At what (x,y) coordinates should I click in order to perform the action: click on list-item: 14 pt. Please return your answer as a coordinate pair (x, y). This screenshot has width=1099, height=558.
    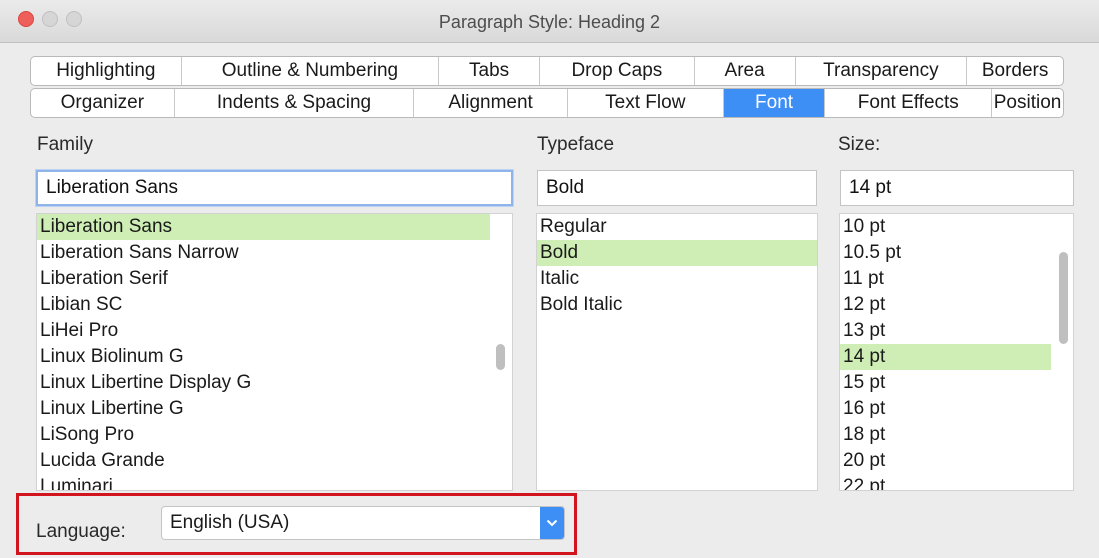
    Looking at the image, I should click on (945, 357).